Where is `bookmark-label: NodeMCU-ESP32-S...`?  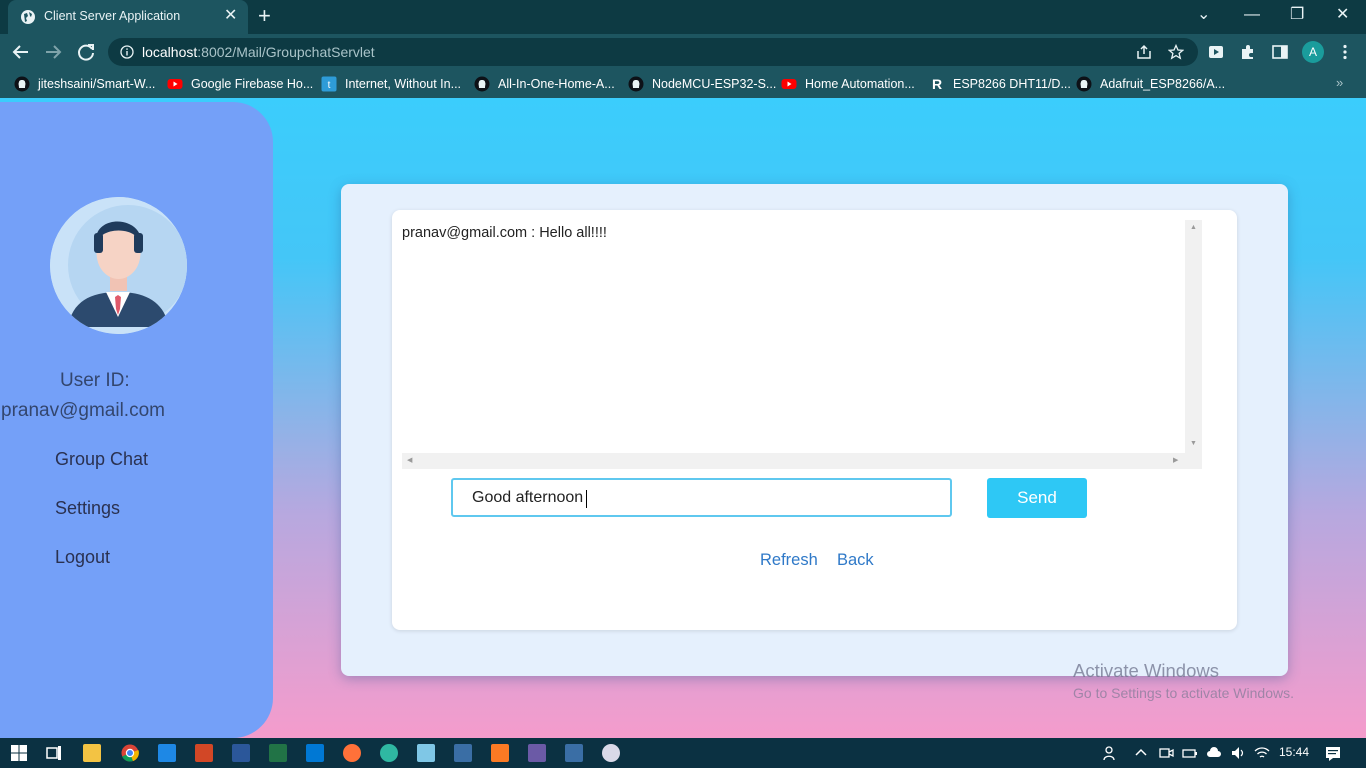
bookmark-label: NodeMCU-ESP32-S... is located at coordinates (714, 84).